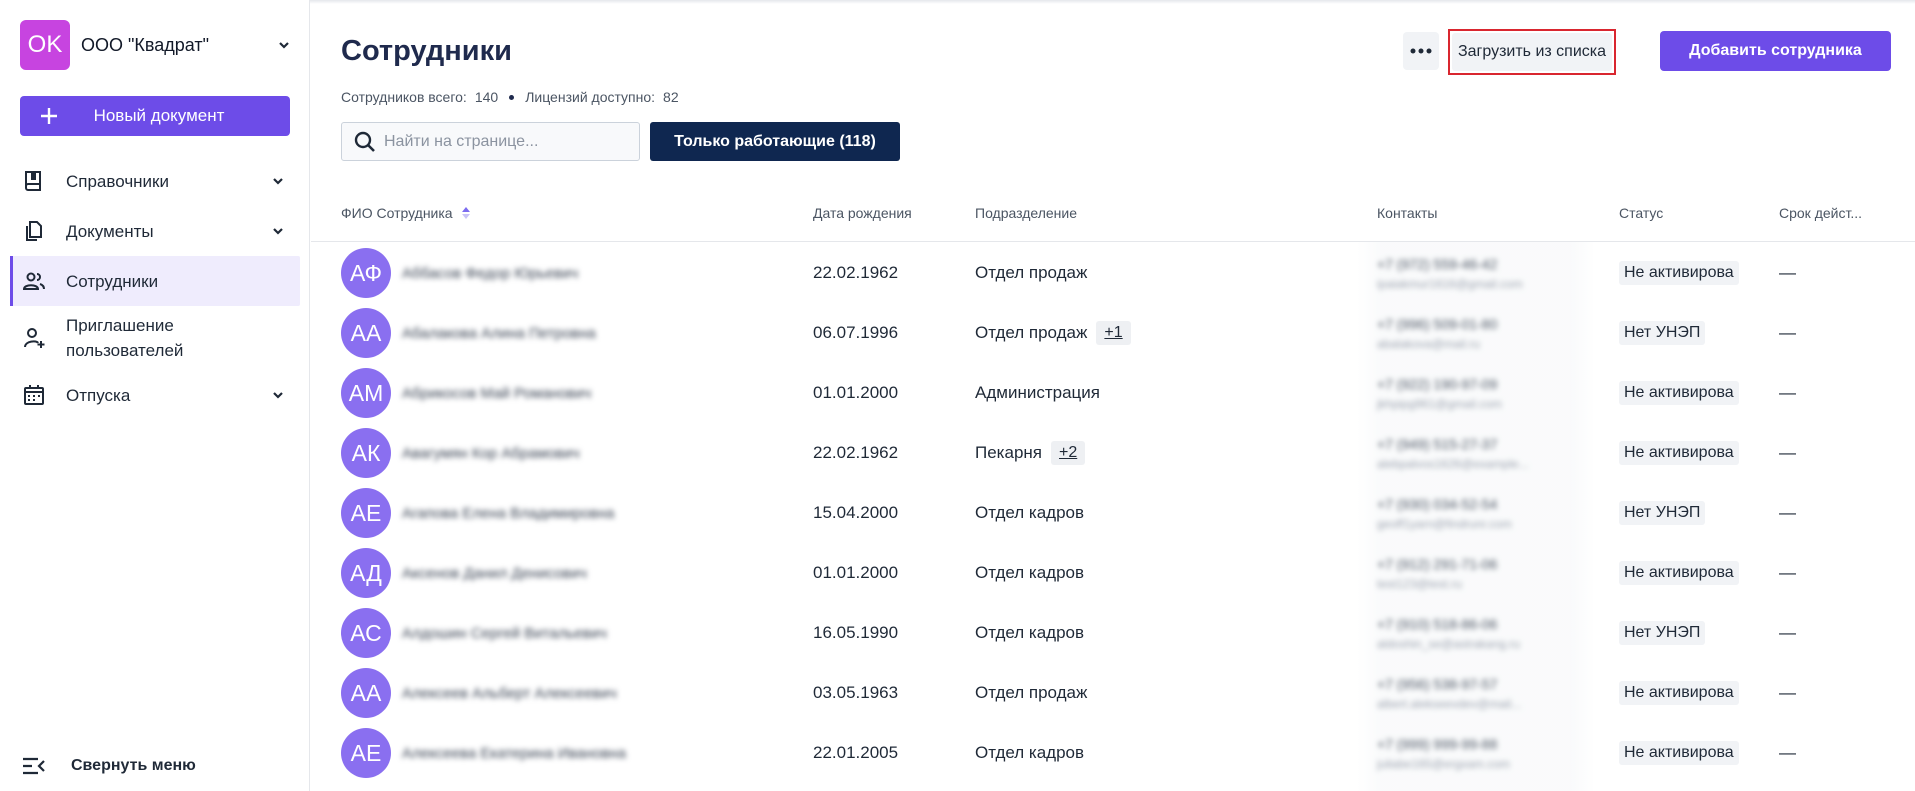  What do you see at coordinates (1437, 563) in the screenshot?
I see `phone-number: +7 (912) 291-71-06` at bounding box center [1437, 563].